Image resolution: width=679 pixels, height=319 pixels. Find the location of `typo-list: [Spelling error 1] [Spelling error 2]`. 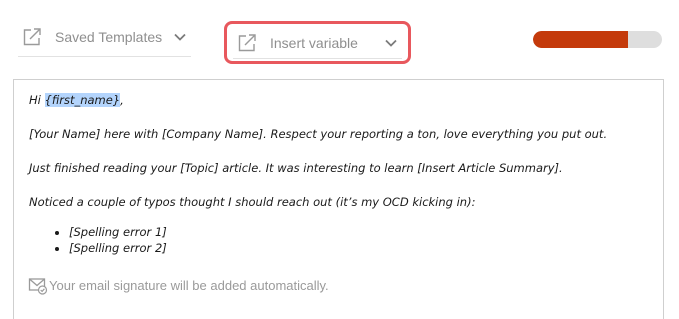

typo-list: [Spelling error 1] [Spelling error 2] is located at coordinates (339, 240).